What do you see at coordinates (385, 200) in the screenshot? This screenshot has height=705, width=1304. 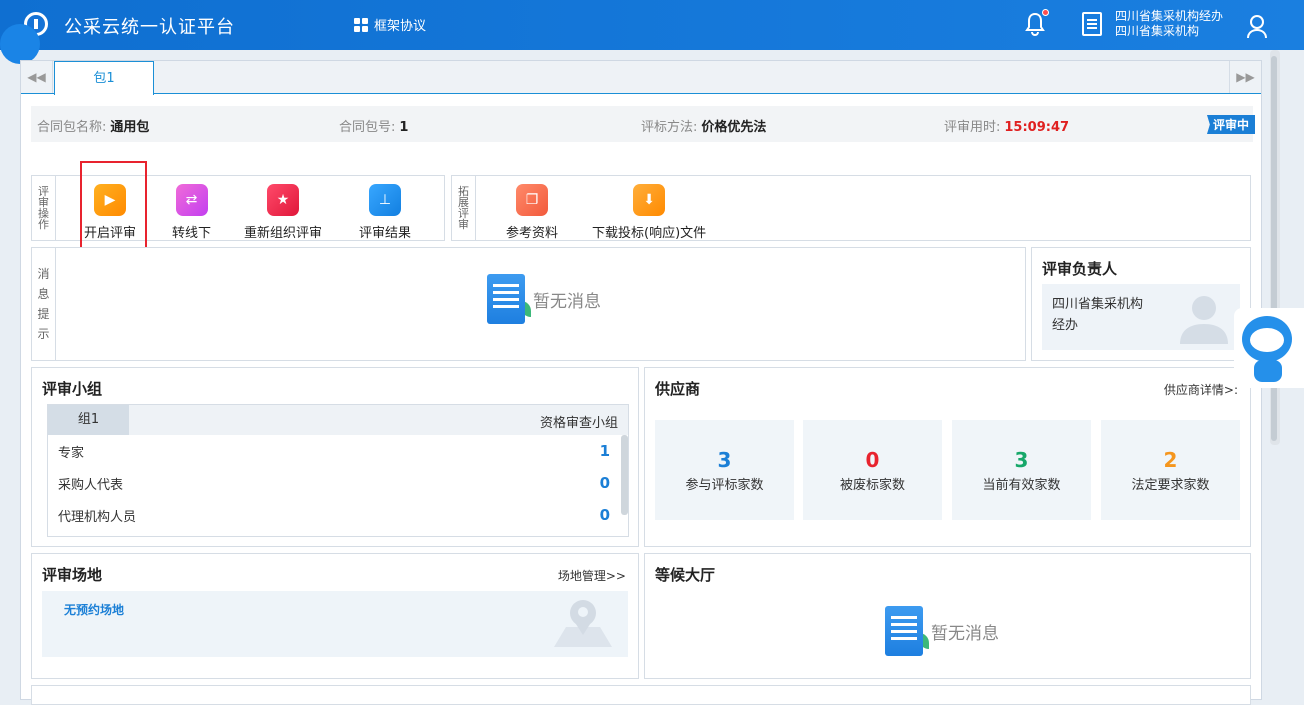 I see `stamp-icon: ⊥` at bounding box center [385, 200].